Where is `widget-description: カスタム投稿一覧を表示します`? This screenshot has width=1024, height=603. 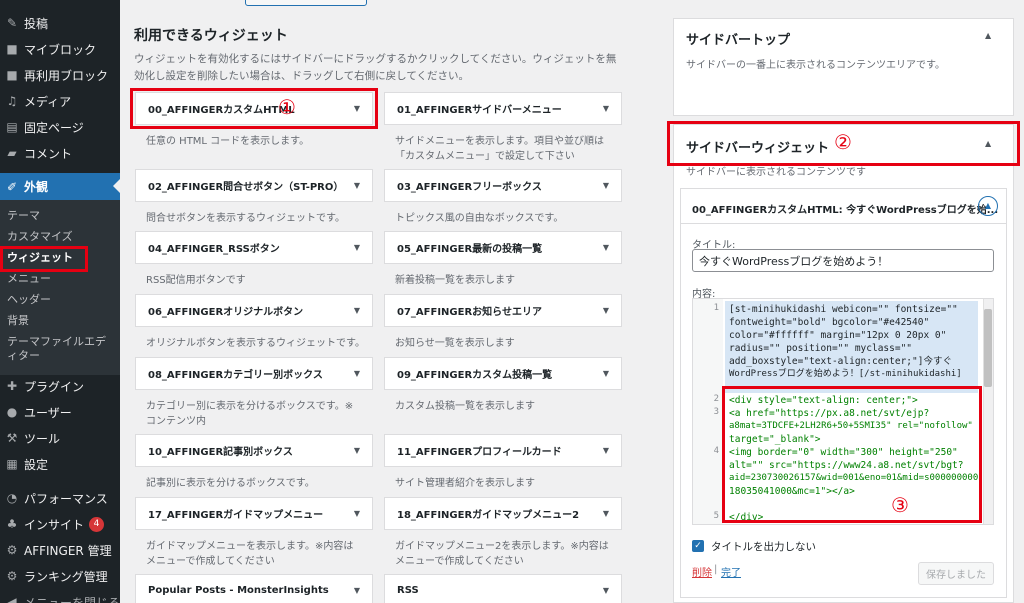
widget-description: カスタム投稿一覧を表示します is located at coordinates (465, 406).